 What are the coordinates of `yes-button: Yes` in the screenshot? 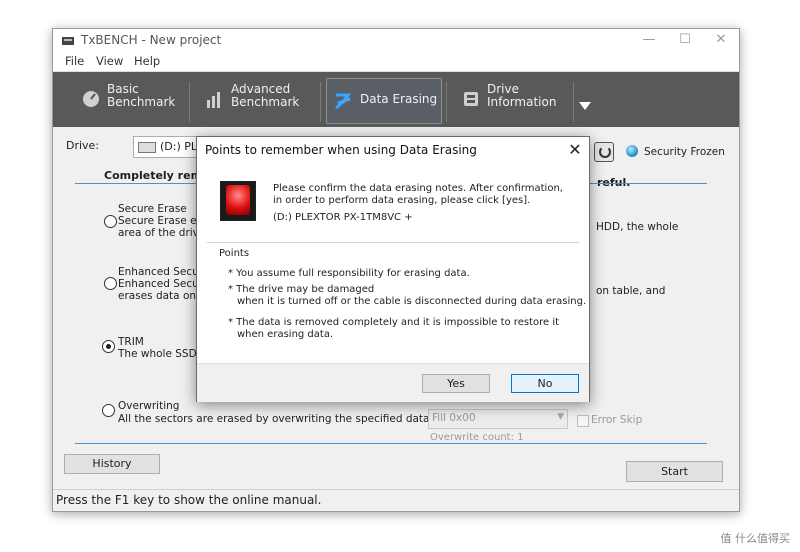 It's located at (456, 383).